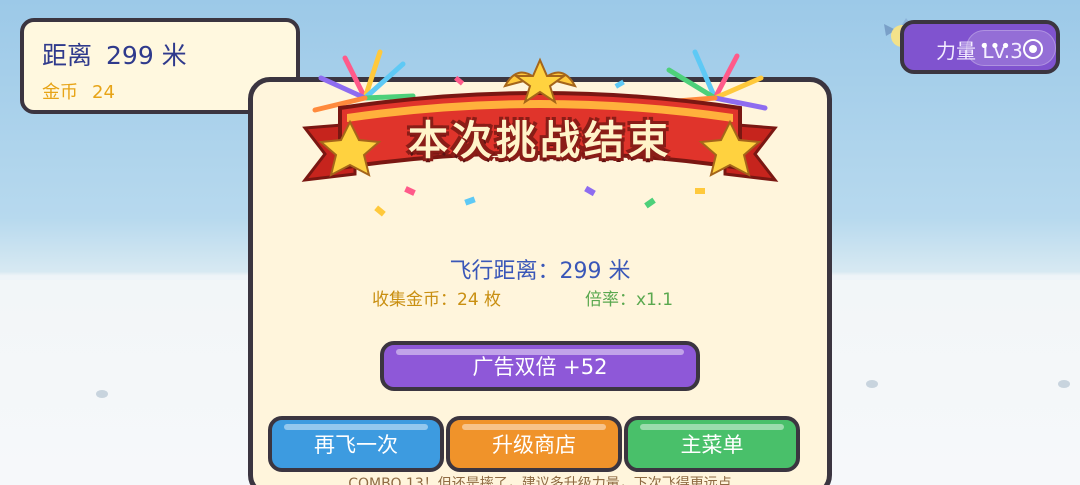  I want to click on ad-double-button: 广告双倍 +52, so click(540, 366).